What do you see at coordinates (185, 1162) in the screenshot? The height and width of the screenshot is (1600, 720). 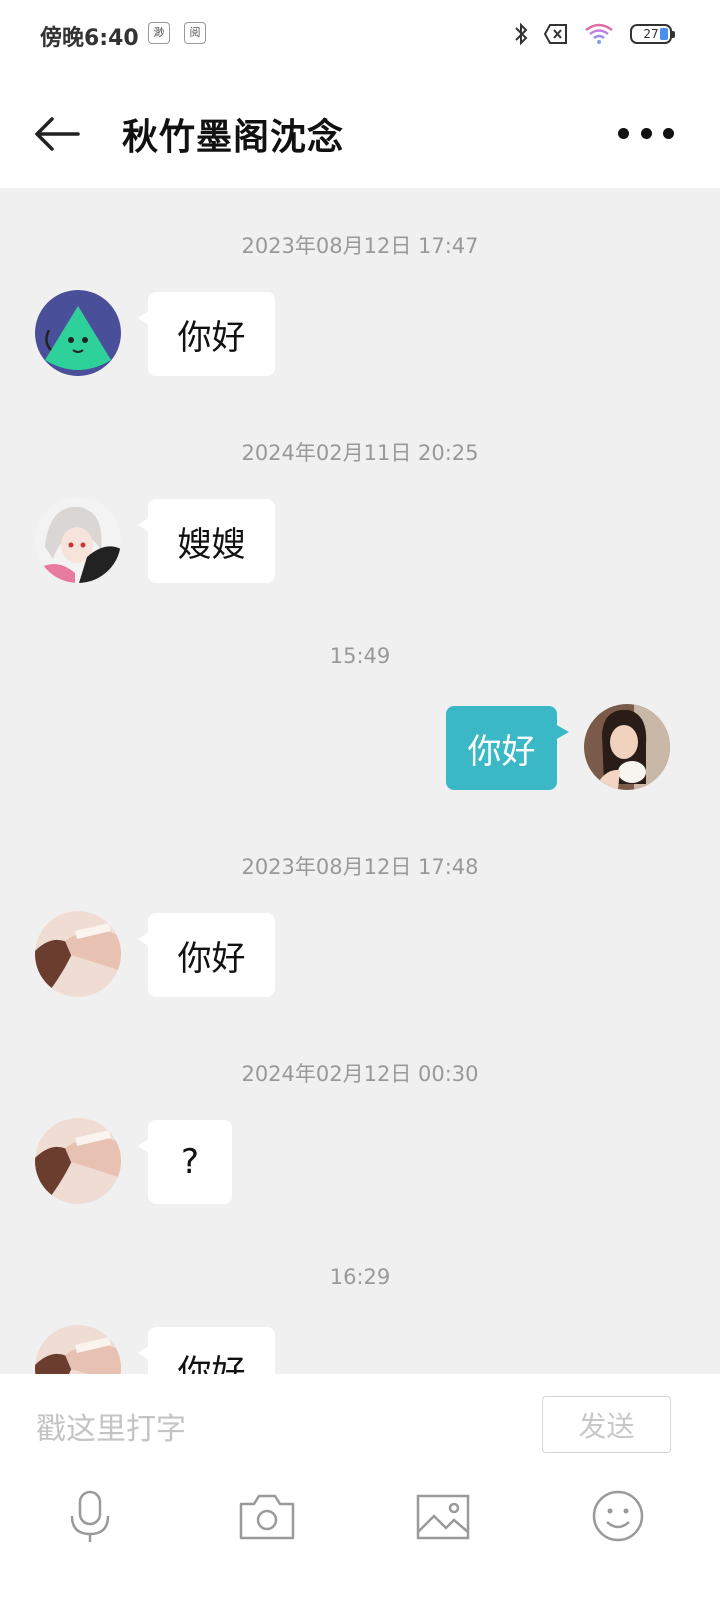 I see `message-bubble: ?` at bounding box center [185, 1162].